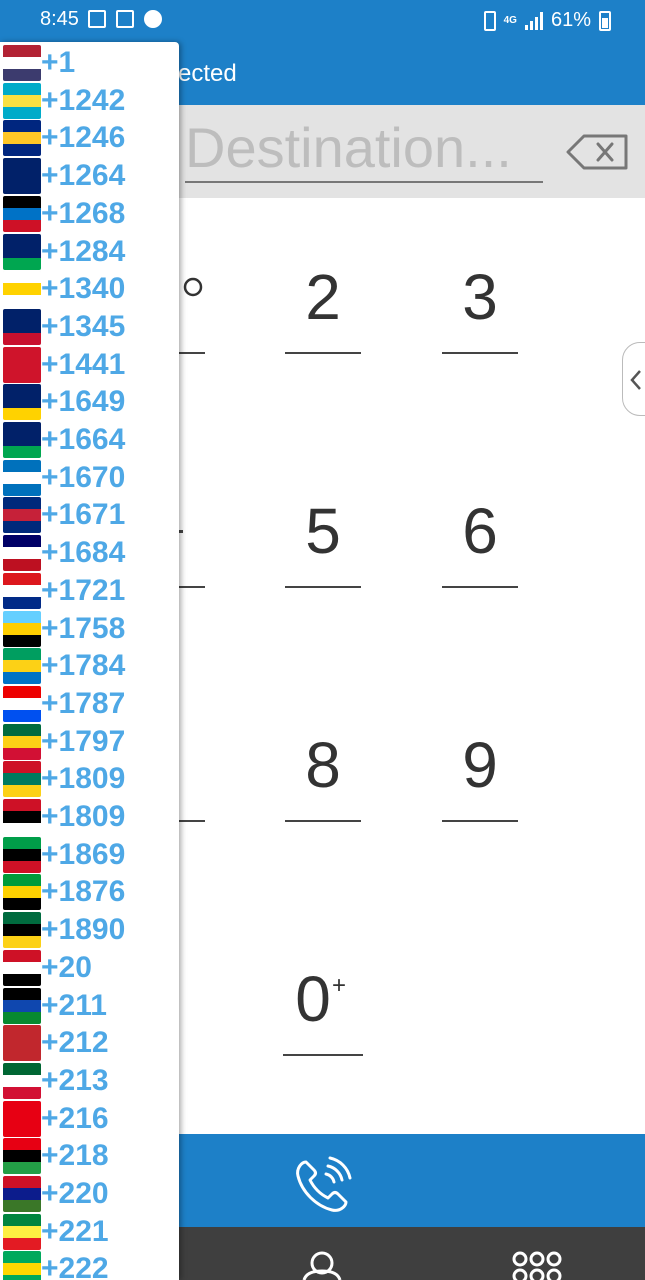 This screenshot has width=645, height=1280. Describe the element at coordinates (83, 477) in the screenshot. I see `country-code-label: +1670` at that location.